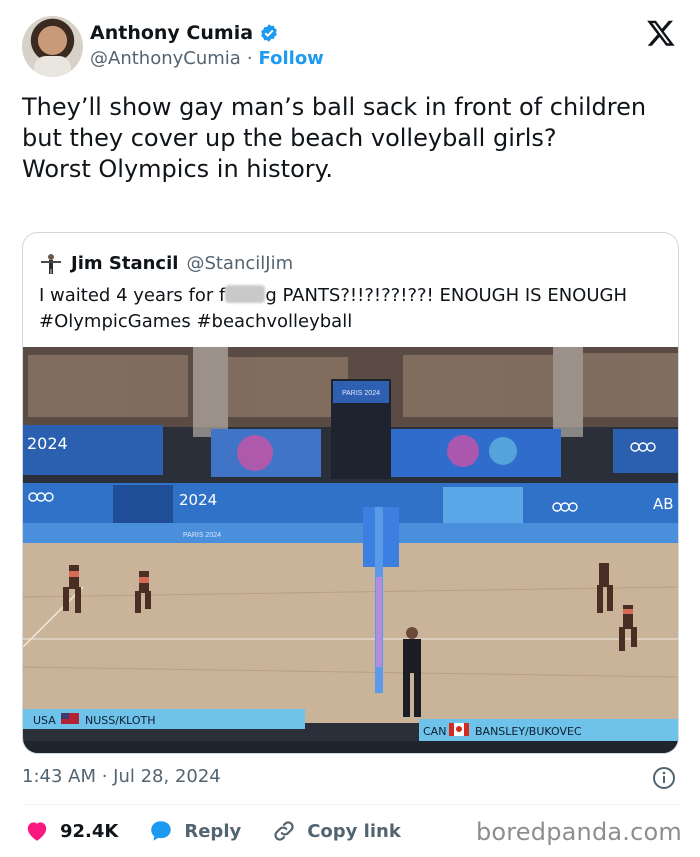 Image resolution: width=700 pixels, height=857 pixels. What do you see at coordinates (37, 831) in the screenshot?
I see `heart-icon` at bounding box center [37, 831].